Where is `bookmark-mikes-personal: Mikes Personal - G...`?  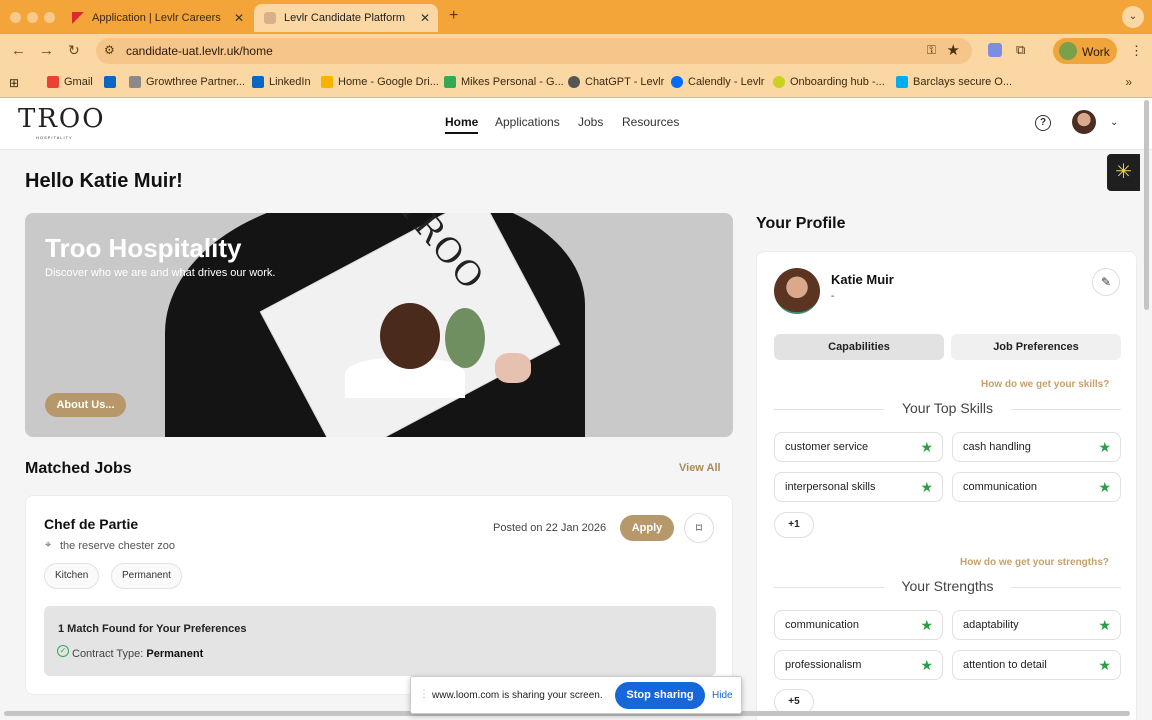 bookmark-mikes-personal: Mikes Personal - G... is located at coordinates (504, 82).